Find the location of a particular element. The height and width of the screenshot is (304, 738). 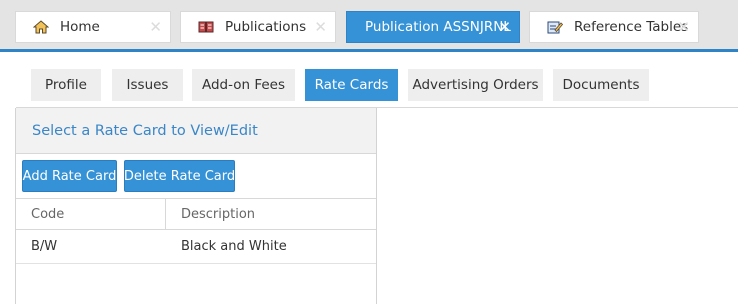

table-header: Code Description is located at coordinates (196, 214).